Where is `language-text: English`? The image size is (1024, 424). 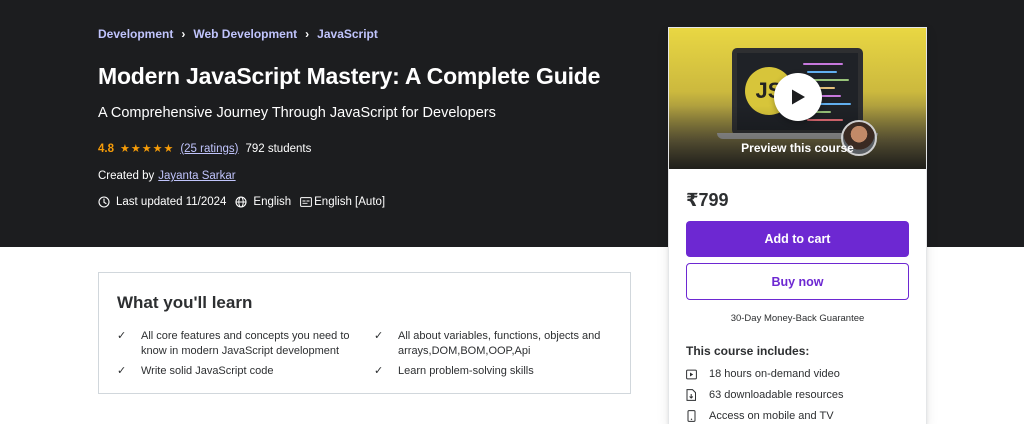
language-text: English is located at coordinates (272, 202).